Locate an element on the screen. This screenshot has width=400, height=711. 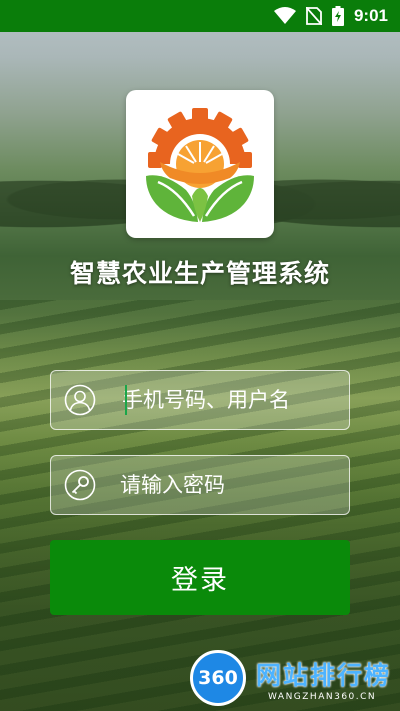
agriculture-gear-leaf-logo is located at coordinates (200, 165).